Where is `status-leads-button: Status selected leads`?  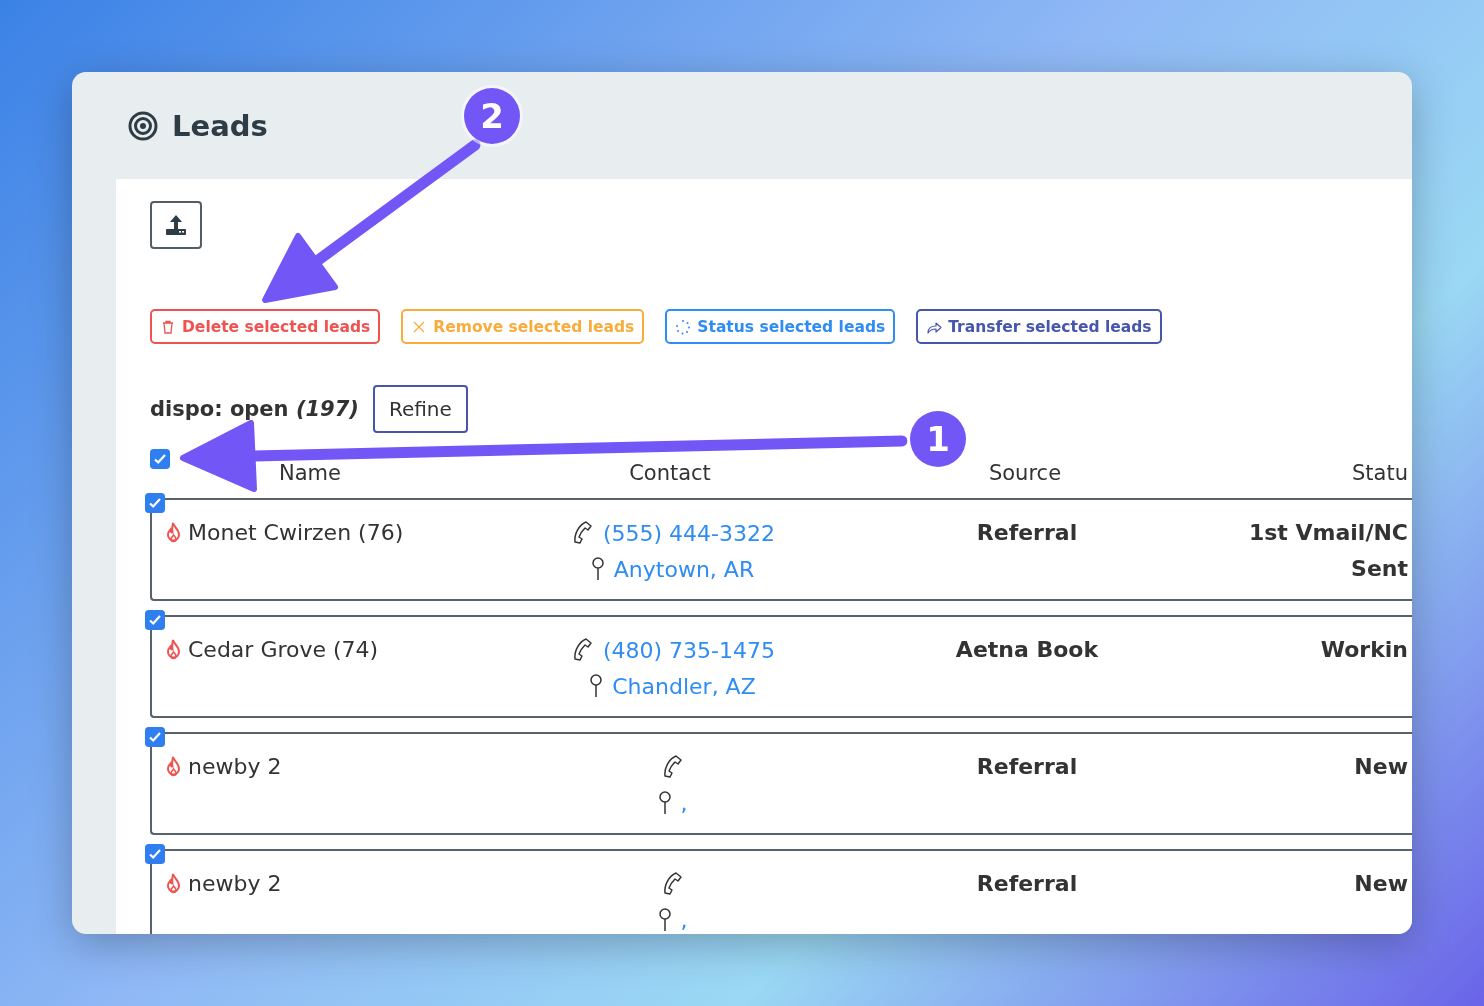 status-leads-button: Status selected leads is located at coordinates (780, 326).